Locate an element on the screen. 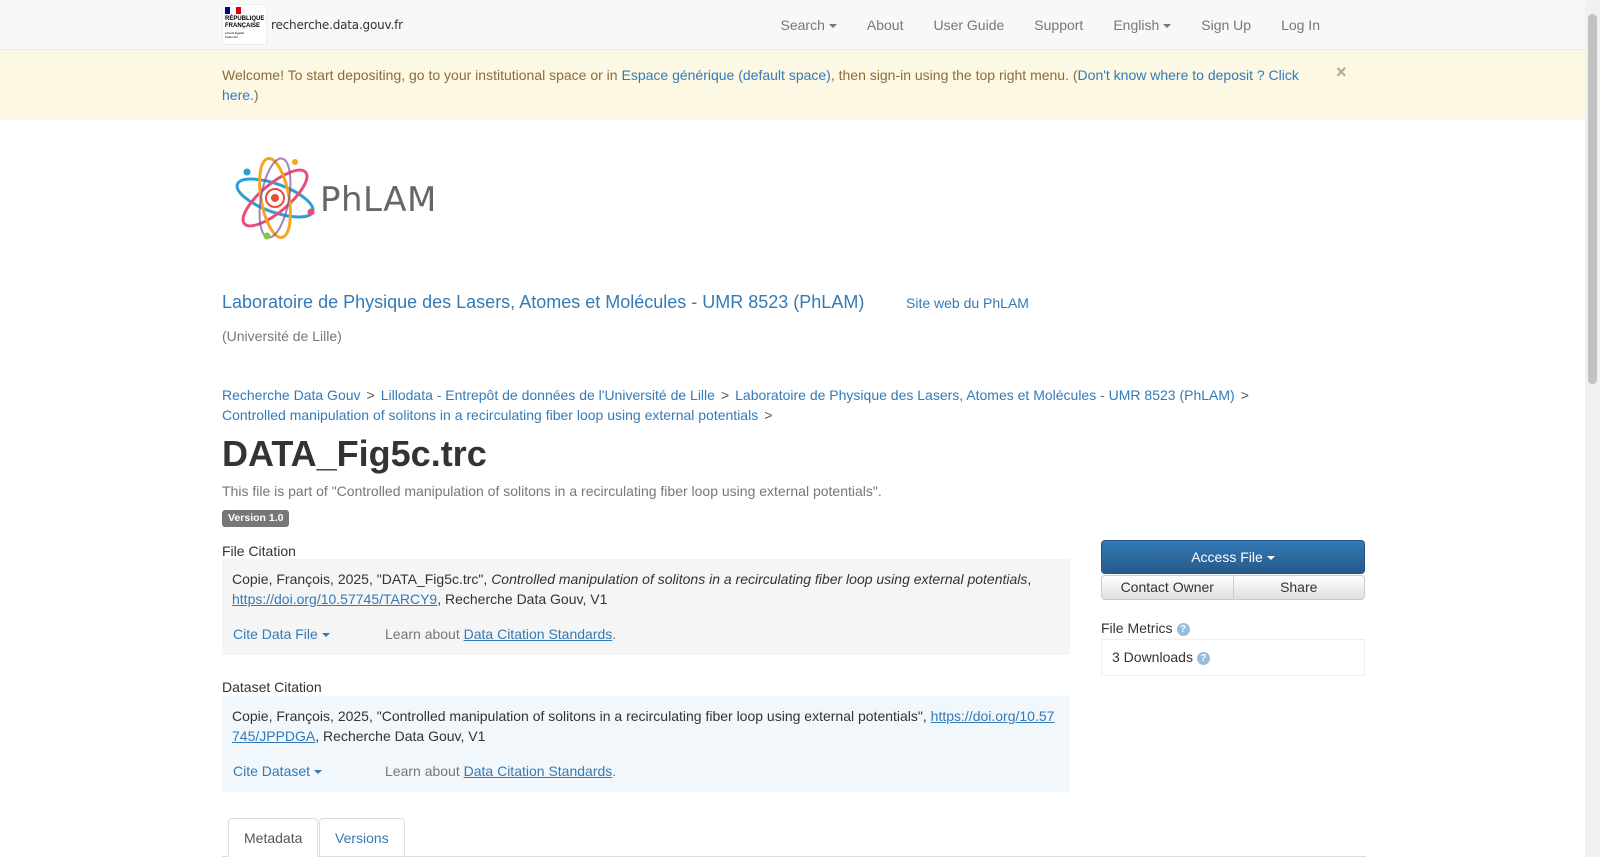 This screenshot has height=857, width=1600. nav-user-guide: User Guide is located at coordinates (968, 25).